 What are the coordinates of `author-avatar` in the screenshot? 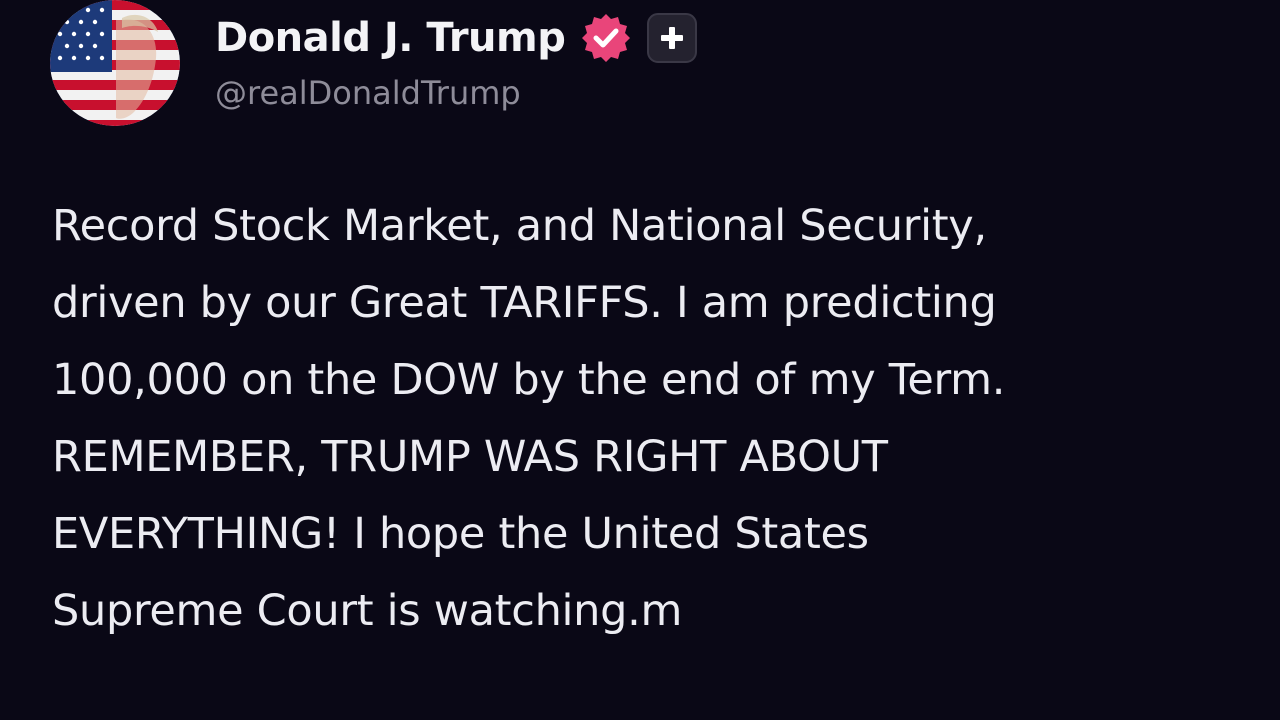 It's located at (115, 63).